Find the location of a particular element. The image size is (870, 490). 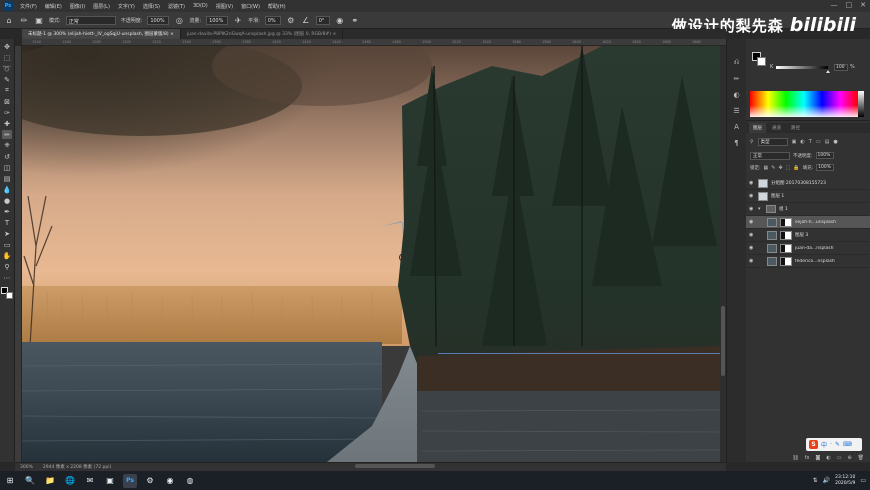

menu-window: 窗口(W) is located at coordinates (250, 6).